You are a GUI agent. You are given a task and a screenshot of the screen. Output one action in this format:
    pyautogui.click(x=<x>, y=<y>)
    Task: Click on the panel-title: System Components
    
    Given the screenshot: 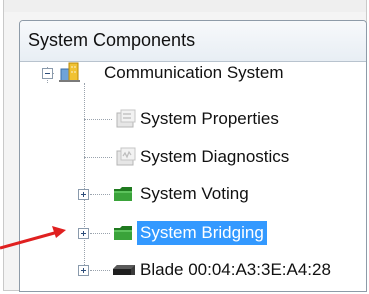 What is the action you would take?
    pyautogui.click(x=112, y=40)
    